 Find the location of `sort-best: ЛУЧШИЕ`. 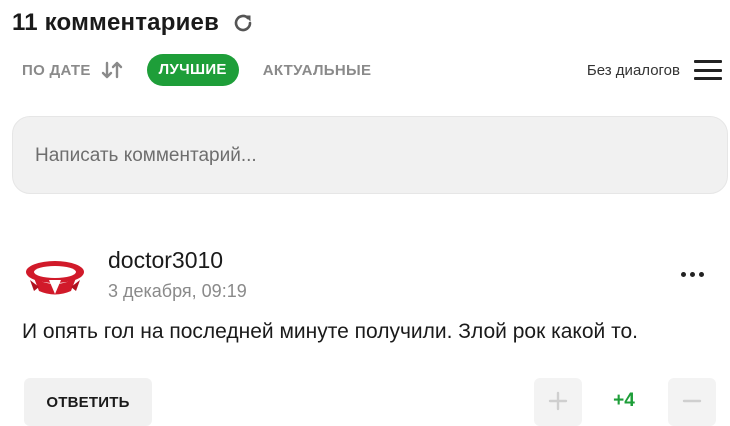

sort-best: ЛУЧШИЕ is located at coordinates (192, 70).